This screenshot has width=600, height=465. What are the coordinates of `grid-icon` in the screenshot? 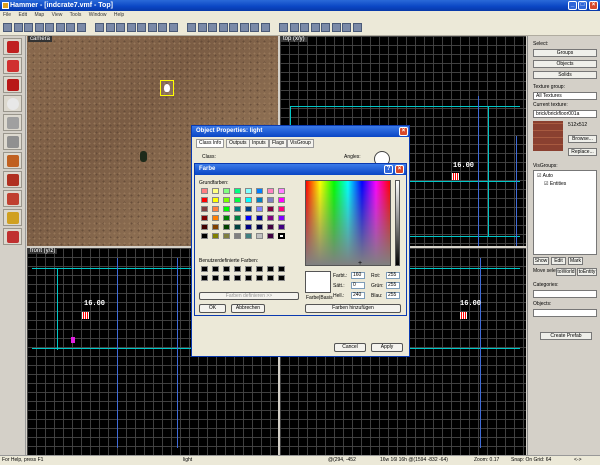 It's located at (99, 27).